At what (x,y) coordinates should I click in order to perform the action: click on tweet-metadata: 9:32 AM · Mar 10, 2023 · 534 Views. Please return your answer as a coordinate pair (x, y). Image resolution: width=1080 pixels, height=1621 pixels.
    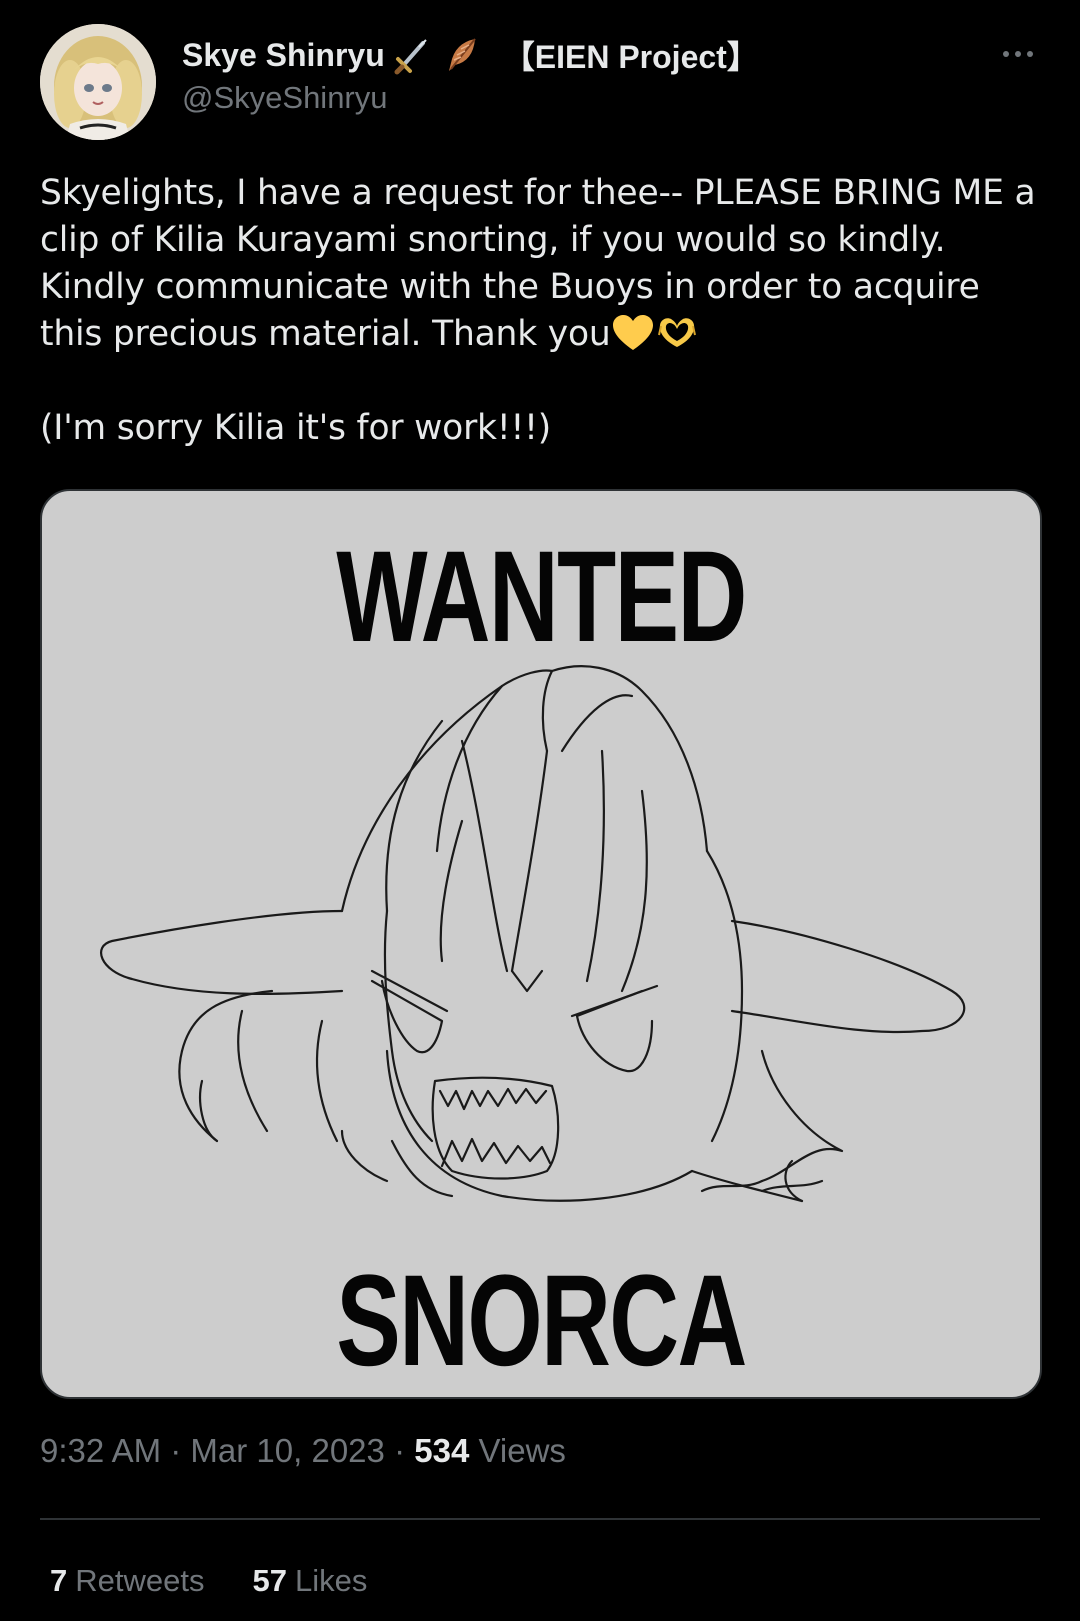
    Looking at the image, I should click on (303, 1451).